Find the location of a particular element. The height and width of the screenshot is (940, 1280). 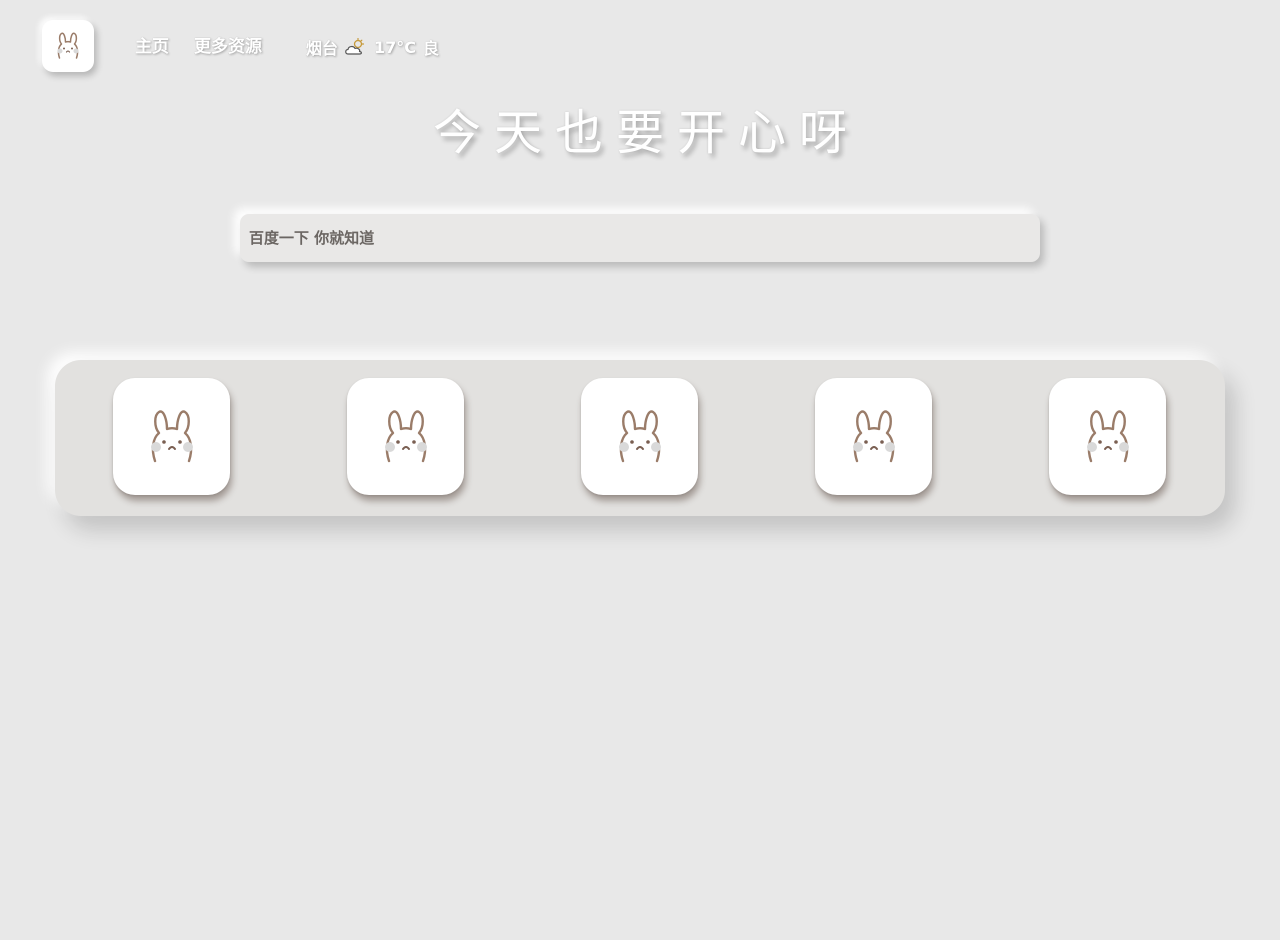

nav-home-link: 主页 is located at coordinates (152, 47).